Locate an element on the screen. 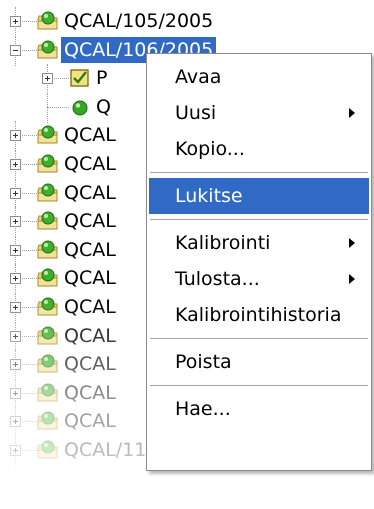 This screenshot has width=374, height=509. menu-item-label: Kalibrointihistoria is located at coordinates (258, 315).